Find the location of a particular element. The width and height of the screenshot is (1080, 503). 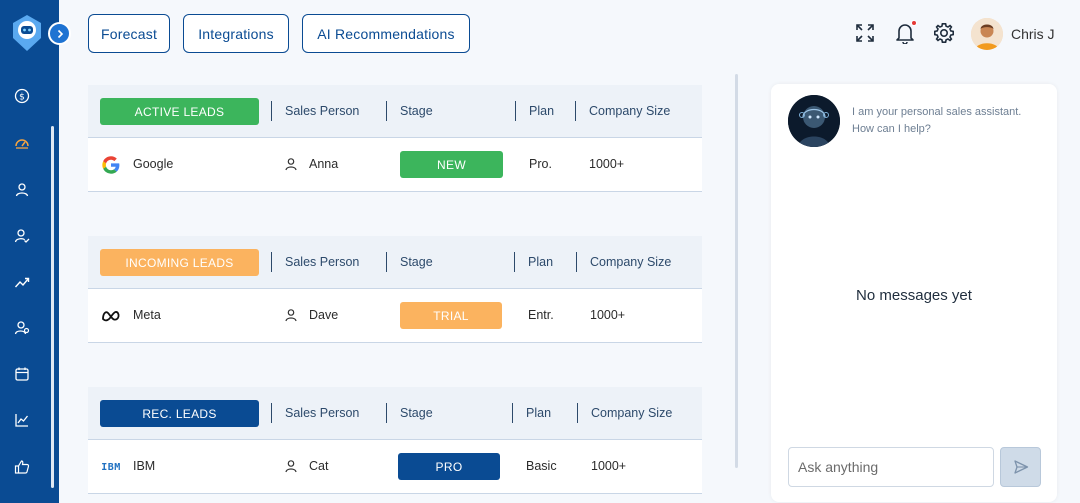

sidebar-scrollbar is located at coordinates (52, 307).